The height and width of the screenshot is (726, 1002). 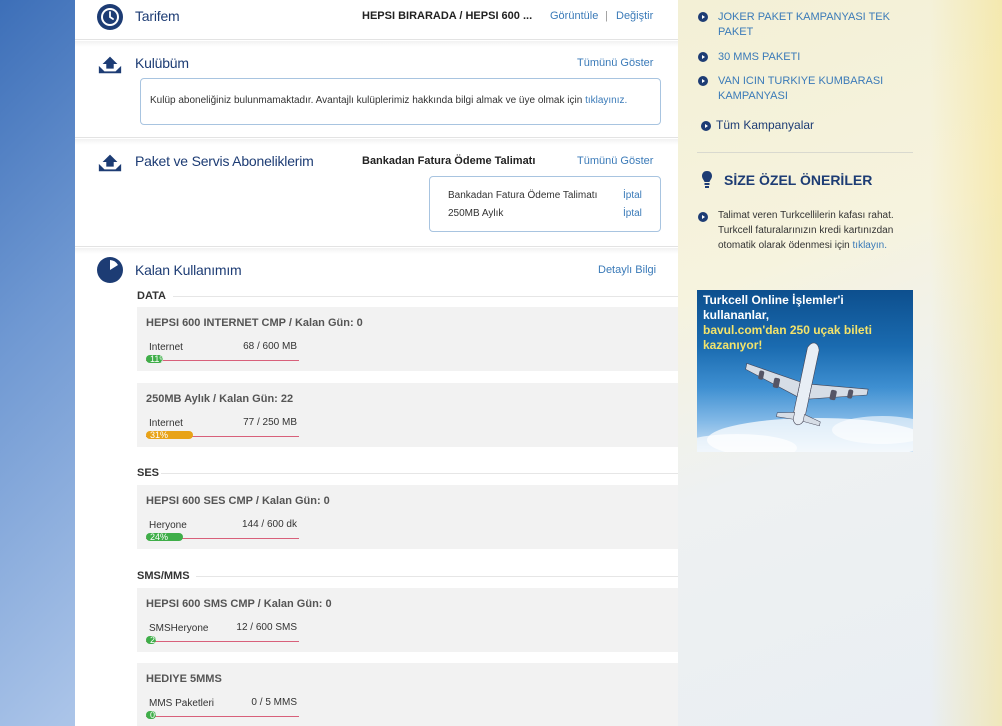 What do you see at coordinates (407, 694) in the screenshot?
I see `usage-card: HEDIYE 5MMS MMS Paketleri 0 / 5 MMS 0%` at bounding box center [407, 694].